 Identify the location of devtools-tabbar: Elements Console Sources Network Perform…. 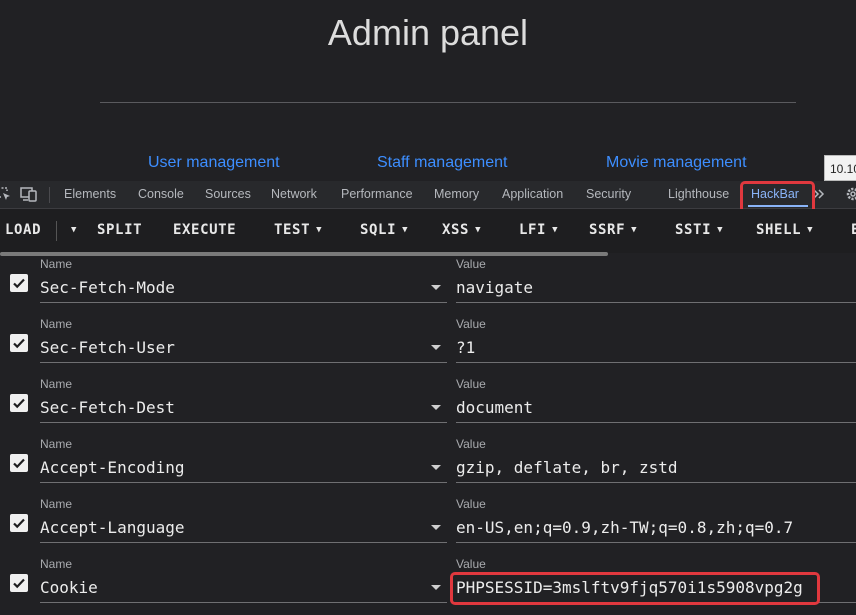
(428, 195).